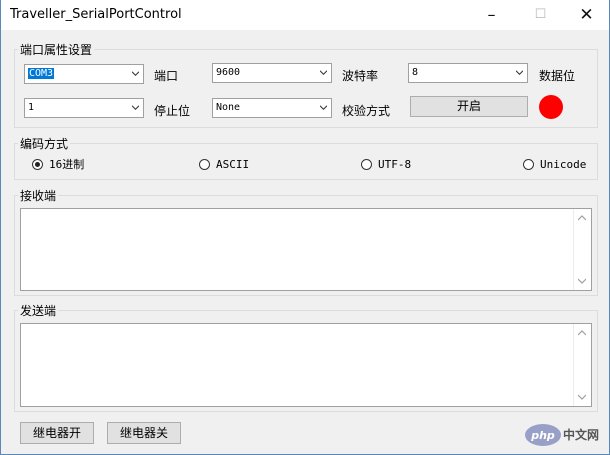 This screenshot has width=610, height=455. Describe the element at coordinates (96, 14) in the screenshot. I see `window-title: Traveller_SerialPortControl` at that location.